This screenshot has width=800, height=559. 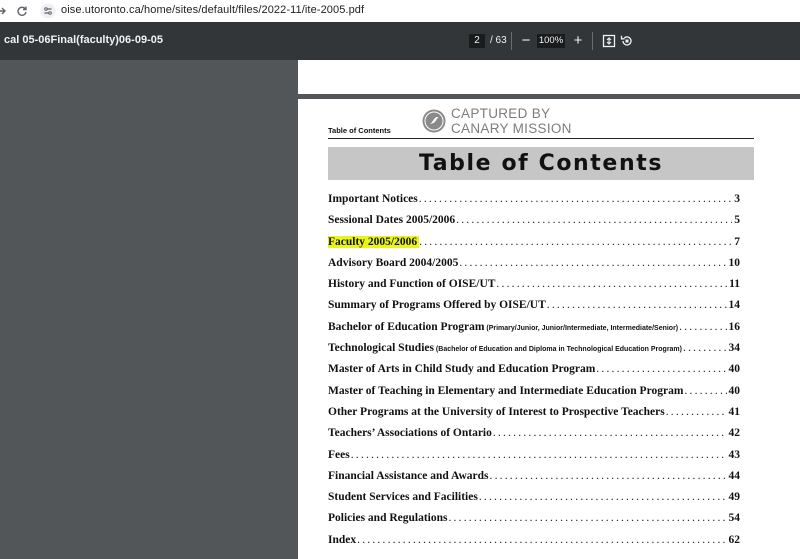 I want to click on toc-entry-title: Financial Assistance and Awards, so click(x=408, y=475).